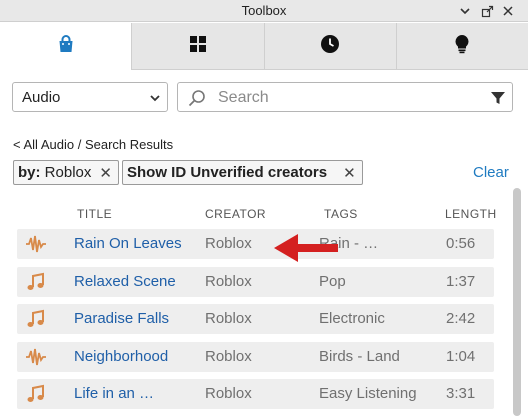 Image resolution: width=528 pixels, height=416 pixels. What do you see at coordinates (235, 214) in the screenshot?
I see `column-header-creator: CREATOR` at bounding box center [235, 214].